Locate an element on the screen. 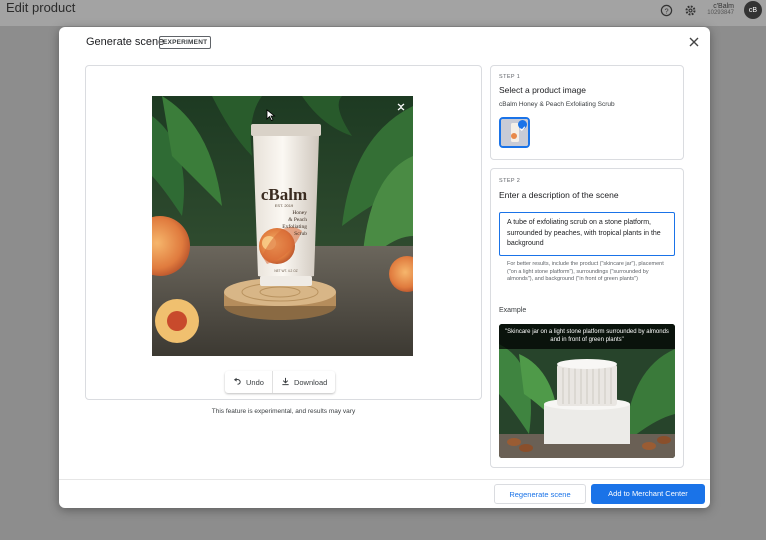  page-title: Edit product is located at coordinates (41, 7).